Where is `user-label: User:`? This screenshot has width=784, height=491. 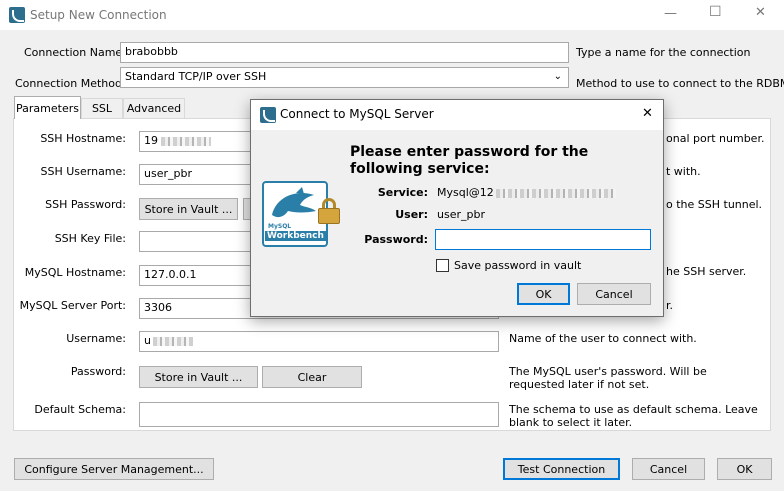
user-label: User: is located at coordinates (411, 214).